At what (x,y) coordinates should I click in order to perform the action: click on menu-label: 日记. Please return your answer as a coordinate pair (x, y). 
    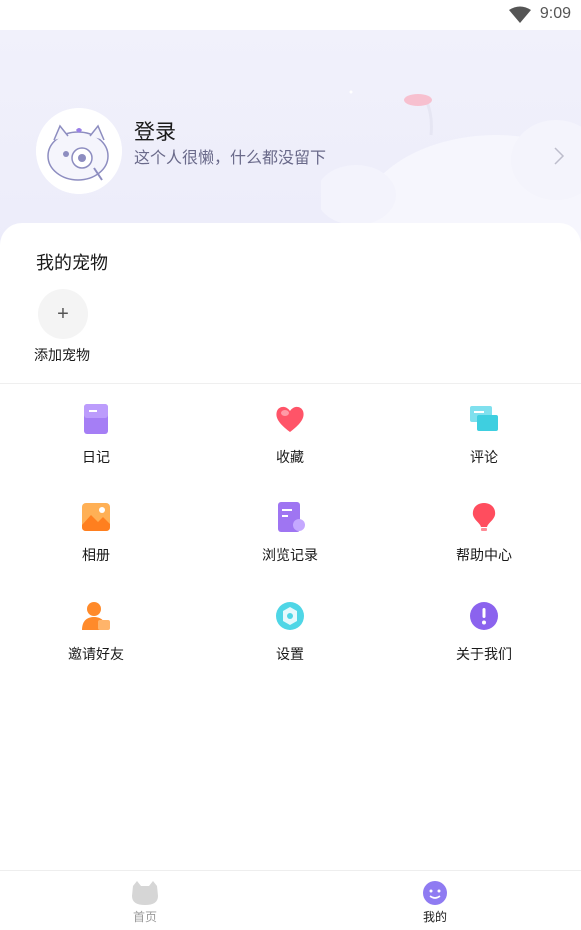
    Looking at the image, I should click on (96, 458).